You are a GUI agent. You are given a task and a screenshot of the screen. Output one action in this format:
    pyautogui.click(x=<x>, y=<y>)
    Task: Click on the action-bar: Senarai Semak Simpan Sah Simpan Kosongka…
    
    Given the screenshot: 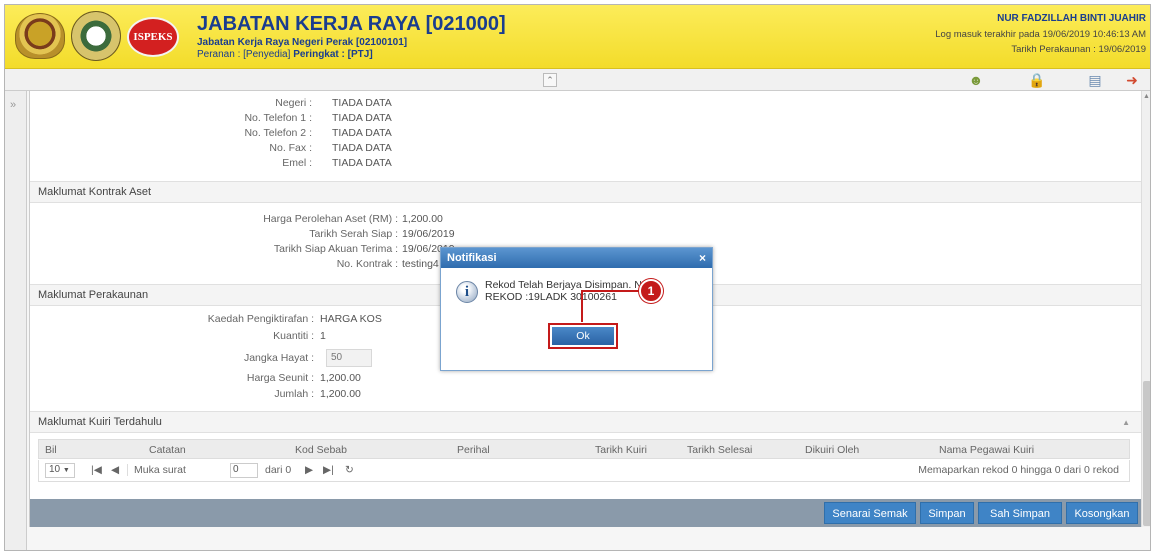 What is the action you would take?
    pyautogui.click(x=585, y=513)
    